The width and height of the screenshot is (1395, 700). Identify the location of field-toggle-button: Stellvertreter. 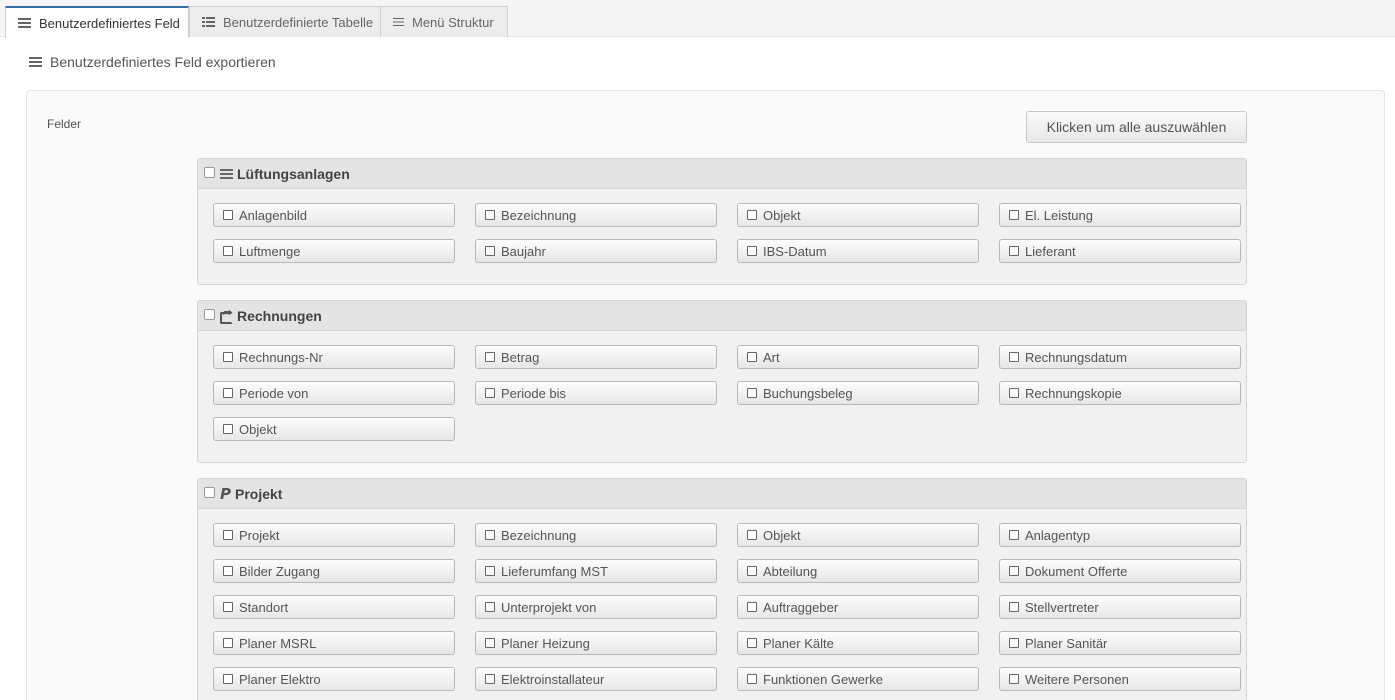
(1120, 607).